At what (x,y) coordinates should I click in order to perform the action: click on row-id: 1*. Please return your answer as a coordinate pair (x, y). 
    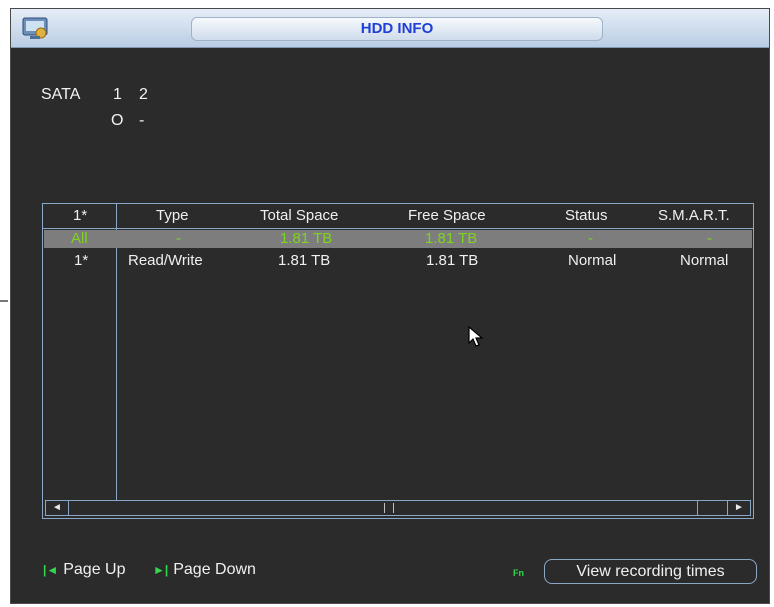
    Looking at the image, I should click on (81, 260).